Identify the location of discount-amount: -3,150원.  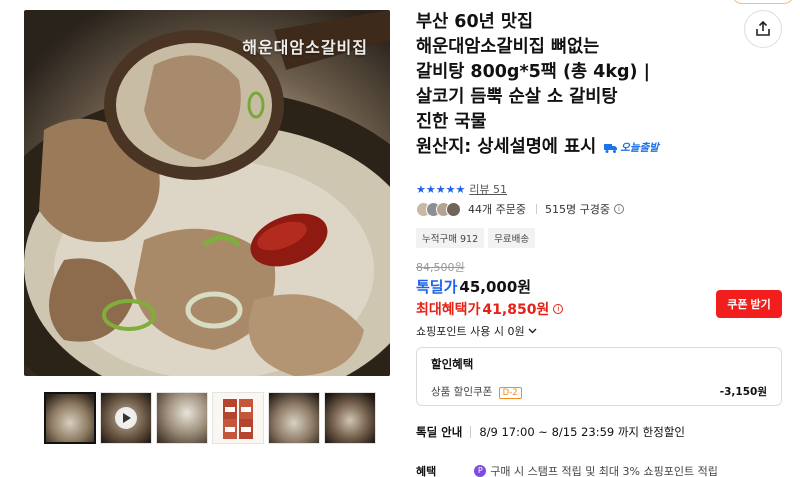
(743, 392).